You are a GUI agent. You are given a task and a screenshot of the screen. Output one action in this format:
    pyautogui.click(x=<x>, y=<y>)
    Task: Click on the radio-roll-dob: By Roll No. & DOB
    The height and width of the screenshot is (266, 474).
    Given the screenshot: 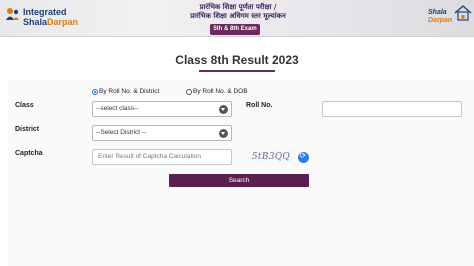 What is the action you would take?
    pyautogui.click(x=217, y=91)
    